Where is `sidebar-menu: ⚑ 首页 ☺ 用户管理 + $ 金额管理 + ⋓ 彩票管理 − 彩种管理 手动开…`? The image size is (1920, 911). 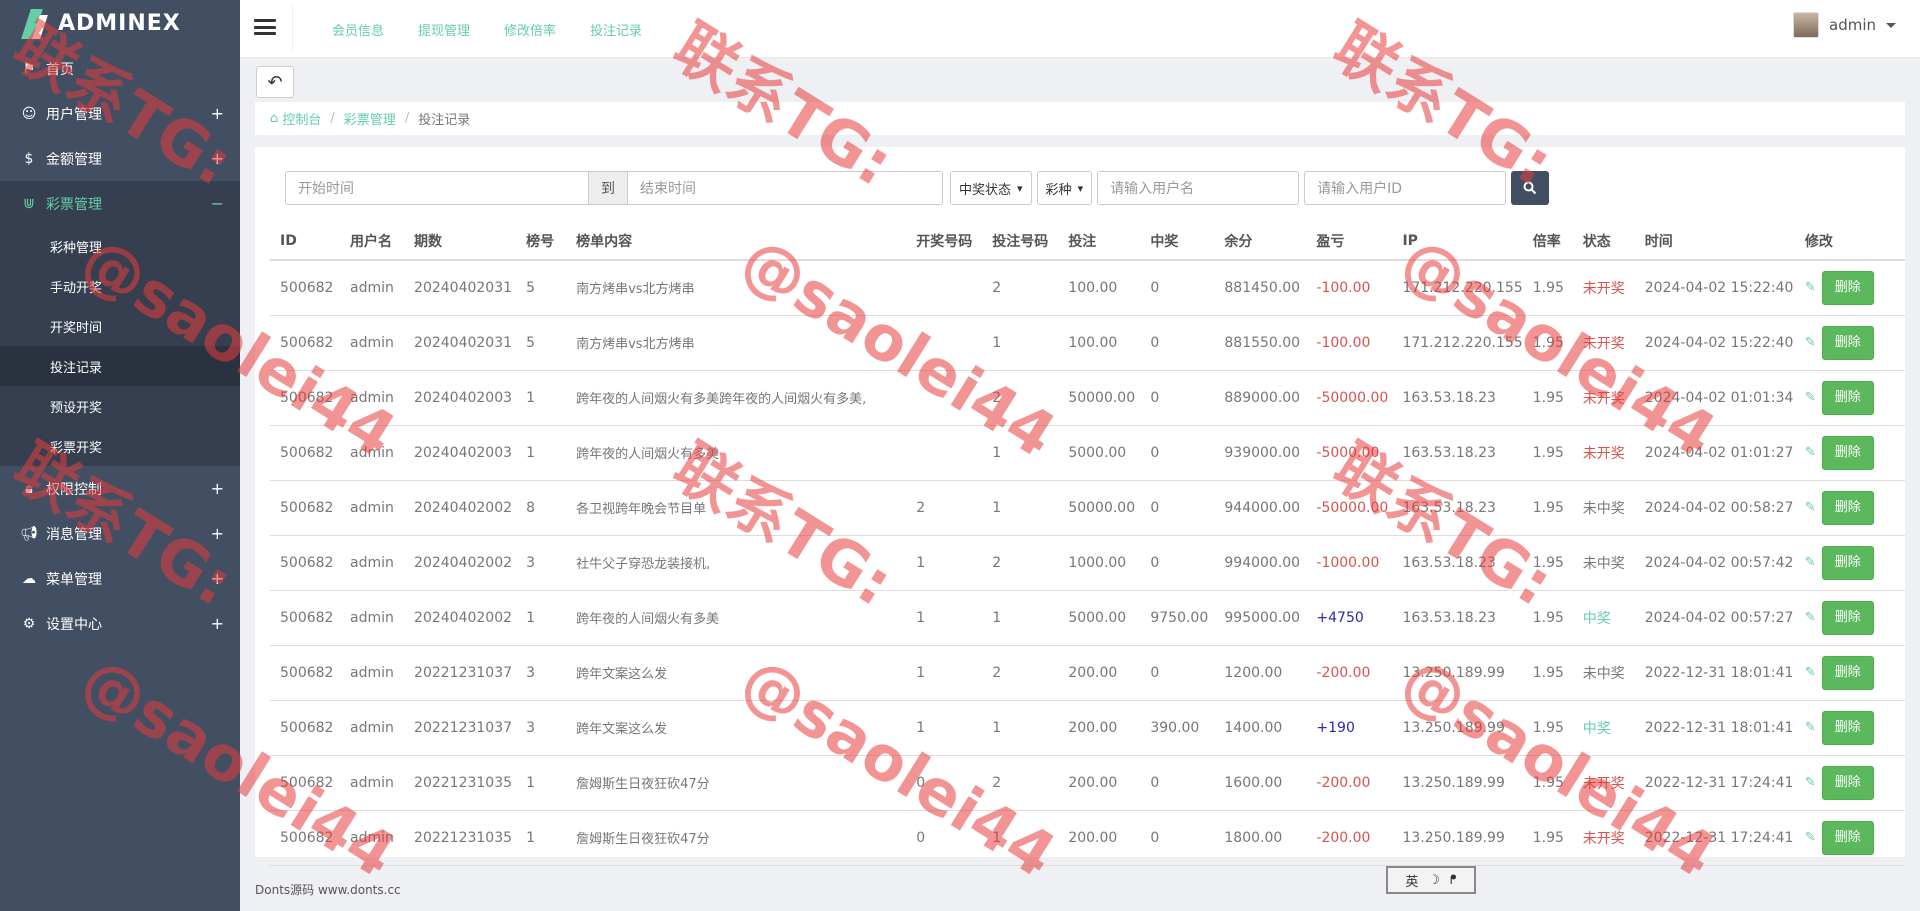
sidebar-menu: ⚑ 首页 ☺ 用户管理 + $ 金额管理 + ⋓ 彩票管理 − 彩种管理 手动开… is located at coordinates (120, 346).